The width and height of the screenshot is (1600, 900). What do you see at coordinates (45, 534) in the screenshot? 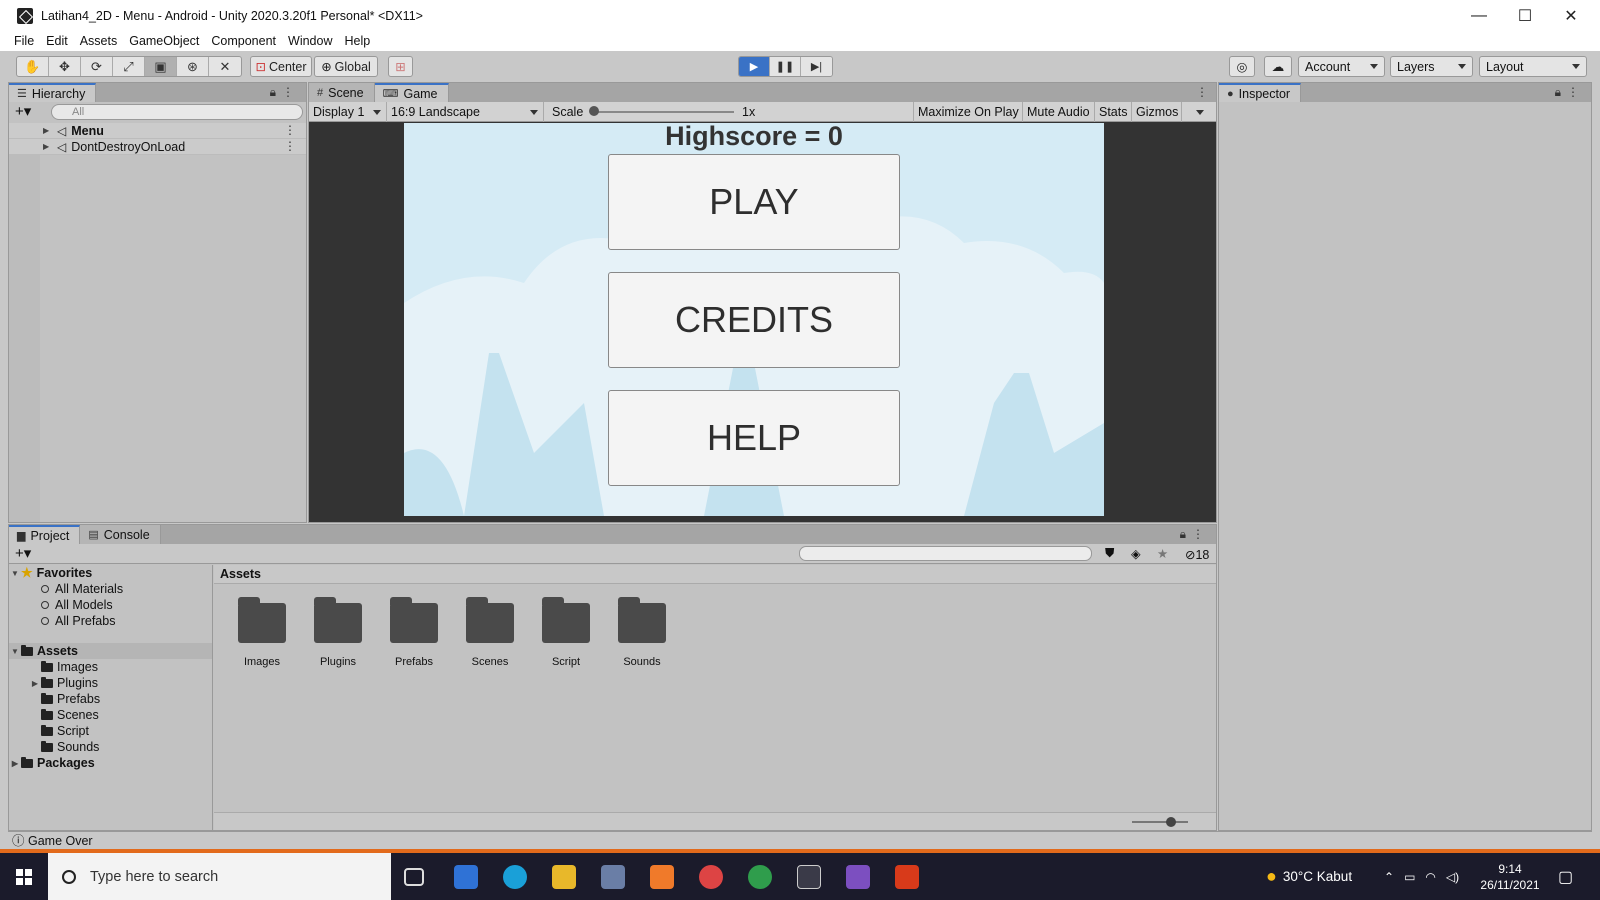
I see `tab-project: ▆ Project` at bounding box center [45, 534].